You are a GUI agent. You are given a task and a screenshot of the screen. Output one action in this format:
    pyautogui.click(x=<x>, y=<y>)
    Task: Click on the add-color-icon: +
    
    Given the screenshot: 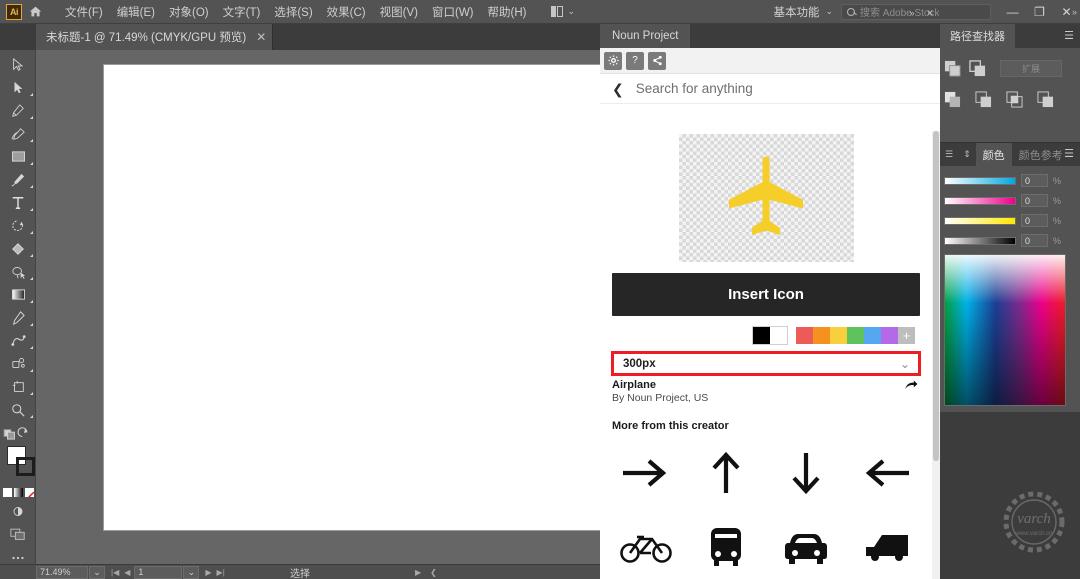 What is the action you would take?
    pyautogui.click(x=906, y=335)
    